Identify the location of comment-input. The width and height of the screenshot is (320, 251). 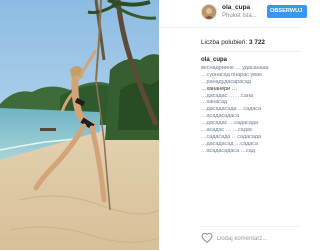
(257, 238).